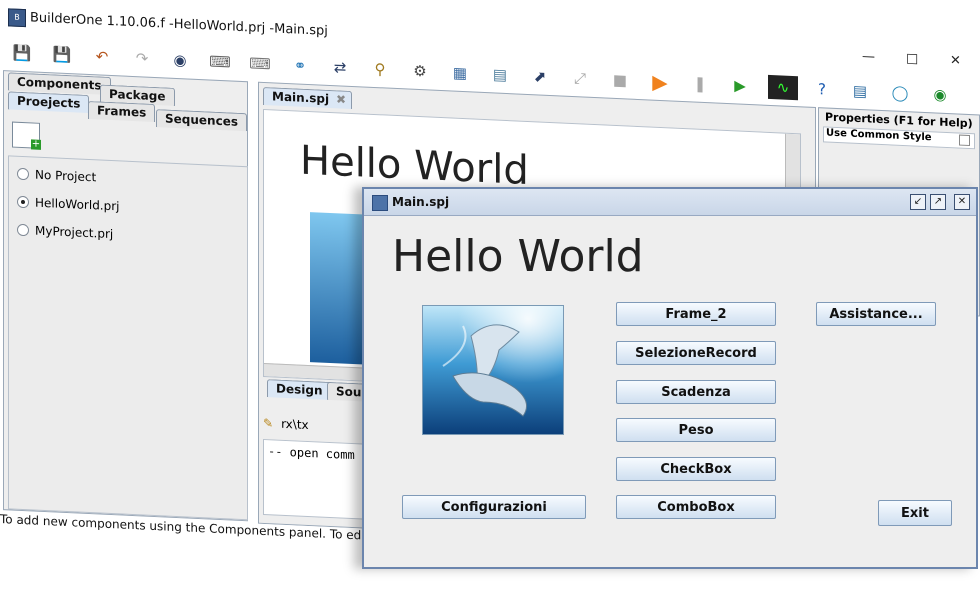 The image size is (980, 612). I want to click on peso-button: Peso, so click(696, 430).